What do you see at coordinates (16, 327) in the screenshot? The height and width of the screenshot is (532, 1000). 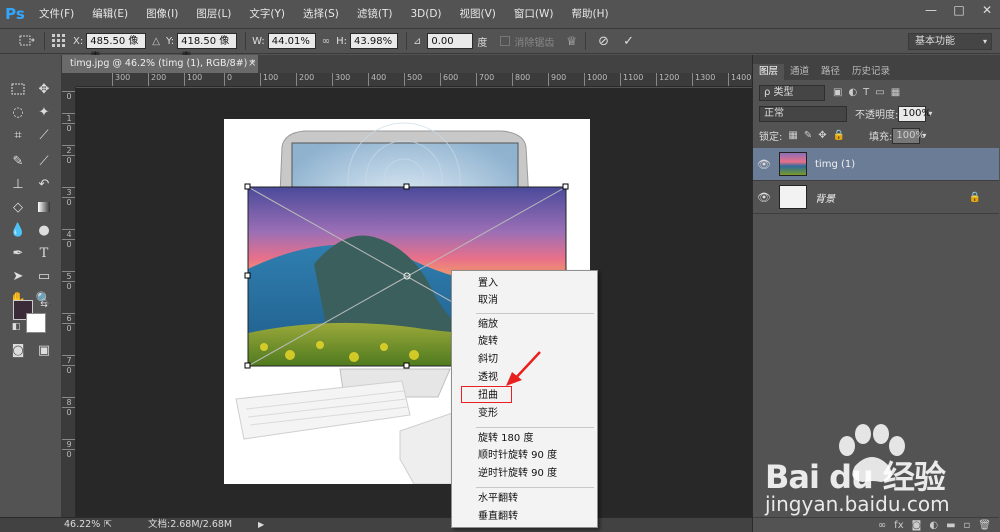 I see `default-colors-icon: ◧` at bounding box center [16, 327].